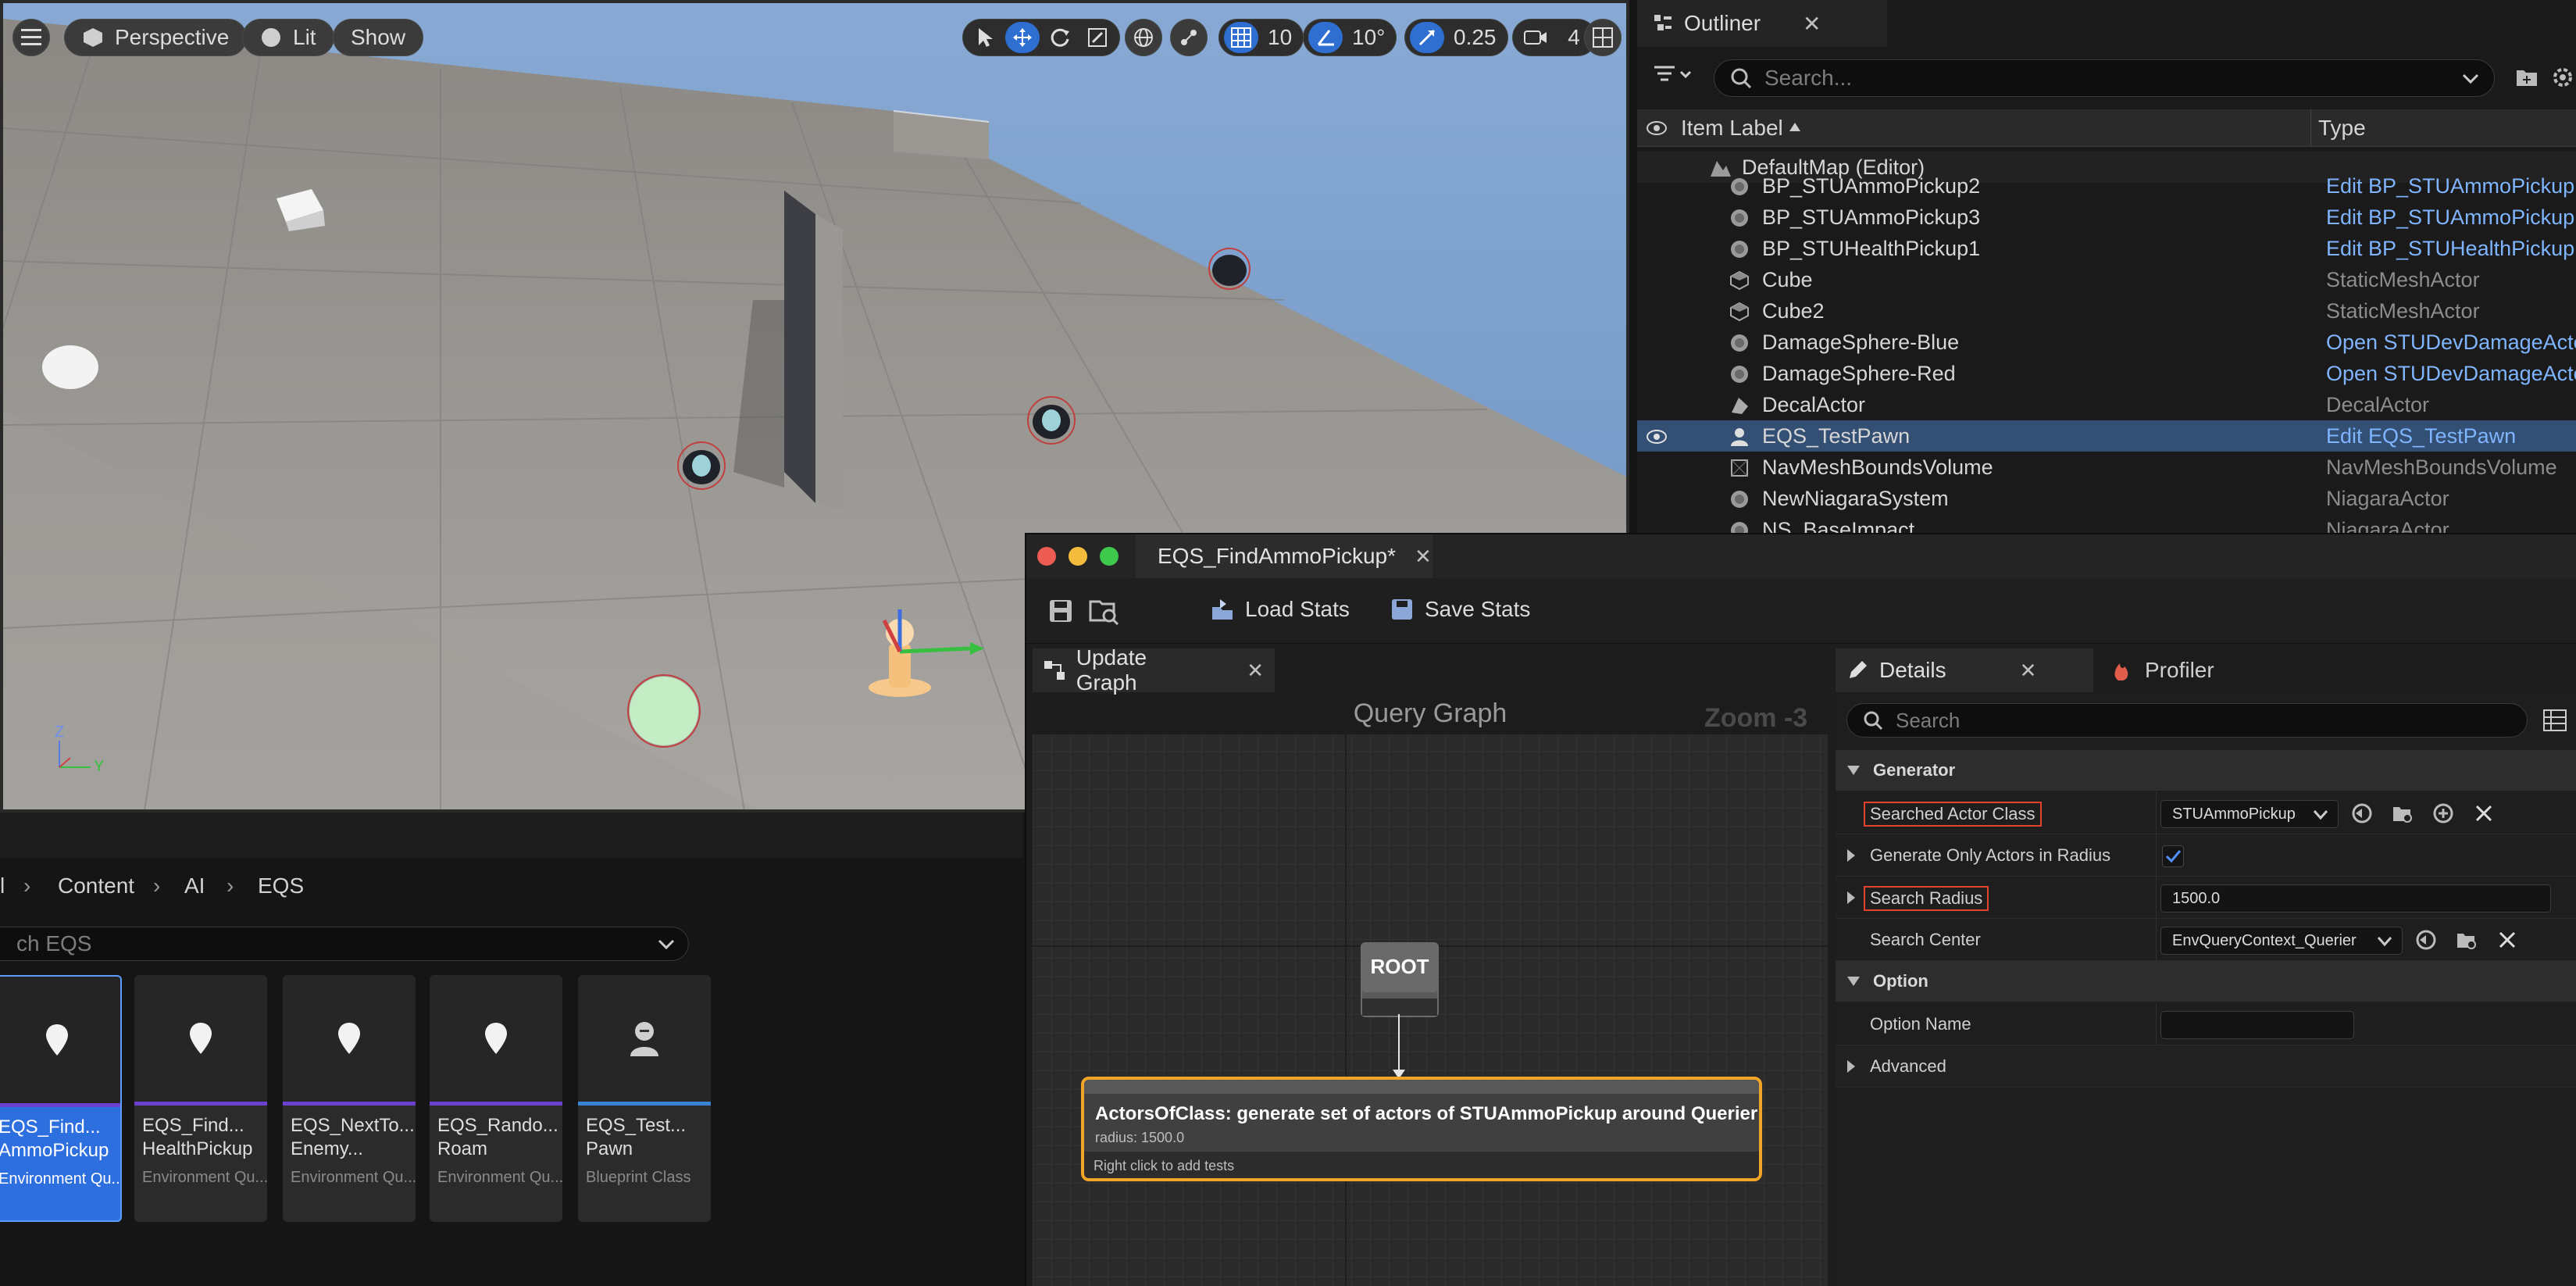 Image resolution: width=2576 pixels, height=1286 pixels. Describe the element at coordinates (1400, 979) in the screenshot. I see `root-node: ROOT` at that location.